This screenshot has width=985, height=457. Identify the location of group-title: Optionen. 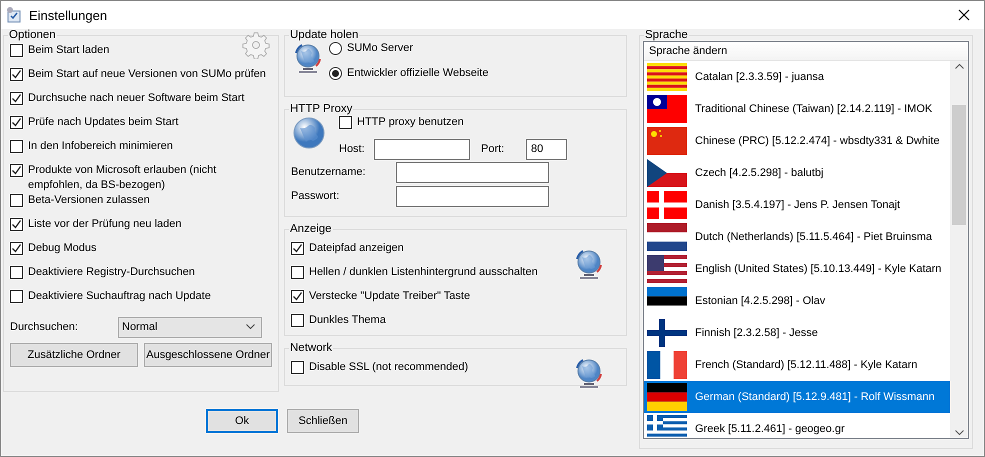
(32, 35).